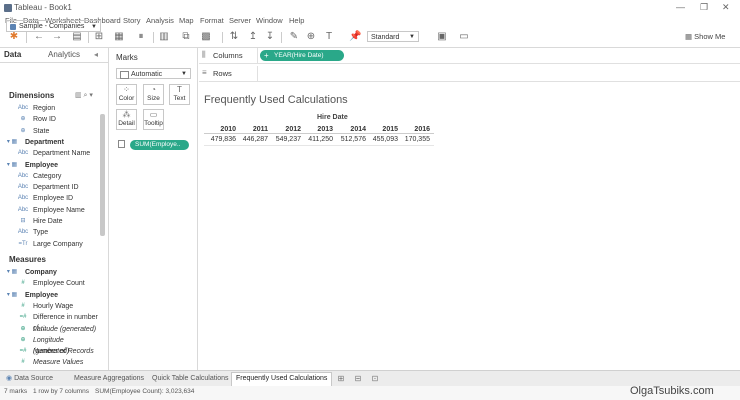 Image resolution: width=740 pixels, height=400 pixels. What do you see at coordinates (253, 129) in the screenshot?
I see `year-header: 2011` at bounding box center [253, 129].